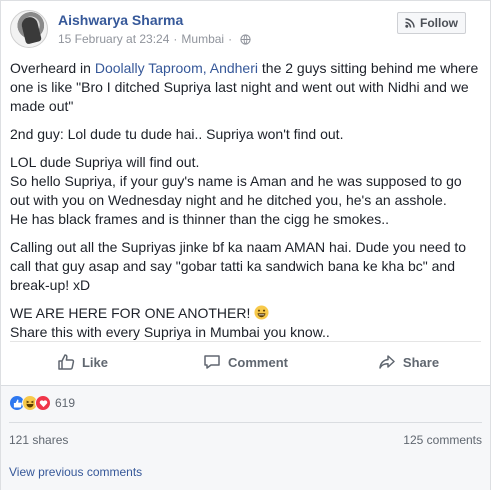 The width and height of the screenshot is (491, 490). Describe the element at coordinates (258, 362) in the screenshot. I see `comment-label: Comment` at that location.